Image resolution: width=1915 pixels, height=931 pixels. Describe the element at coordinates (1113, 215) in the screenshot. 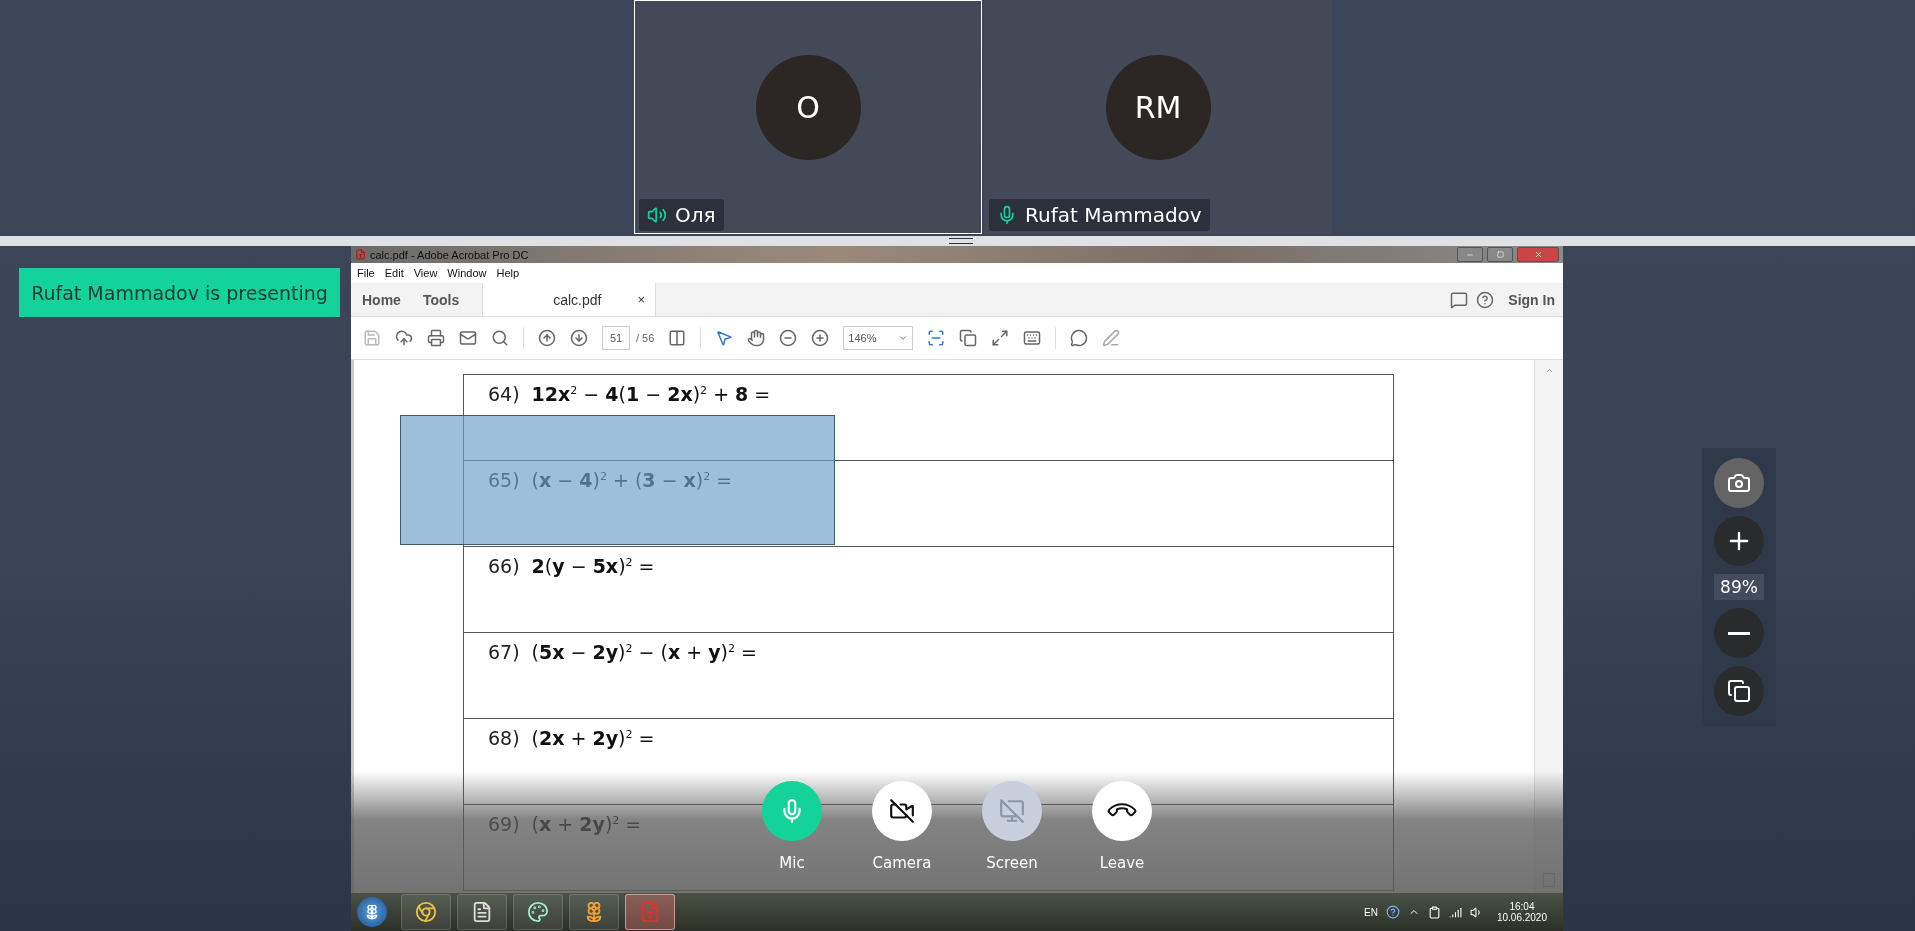

I see `name-text: Rufat Mammadov` at that location.